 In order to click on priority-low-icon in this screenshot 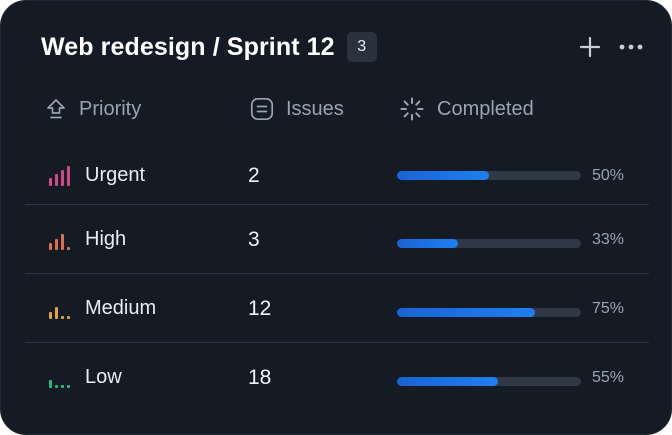, I will do `click(59, 383)`.